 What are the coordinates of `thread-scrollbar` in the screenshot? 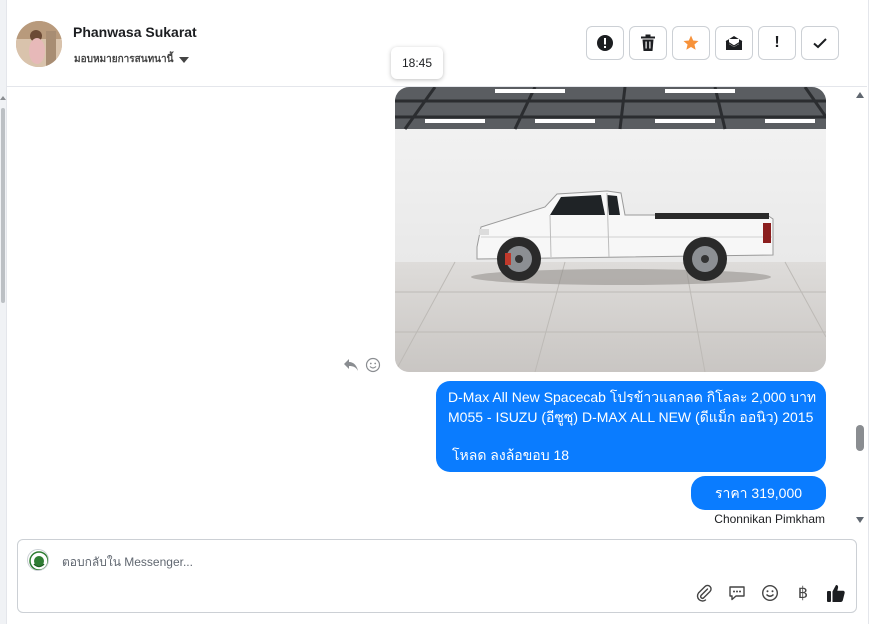 It's located at (859, 308).